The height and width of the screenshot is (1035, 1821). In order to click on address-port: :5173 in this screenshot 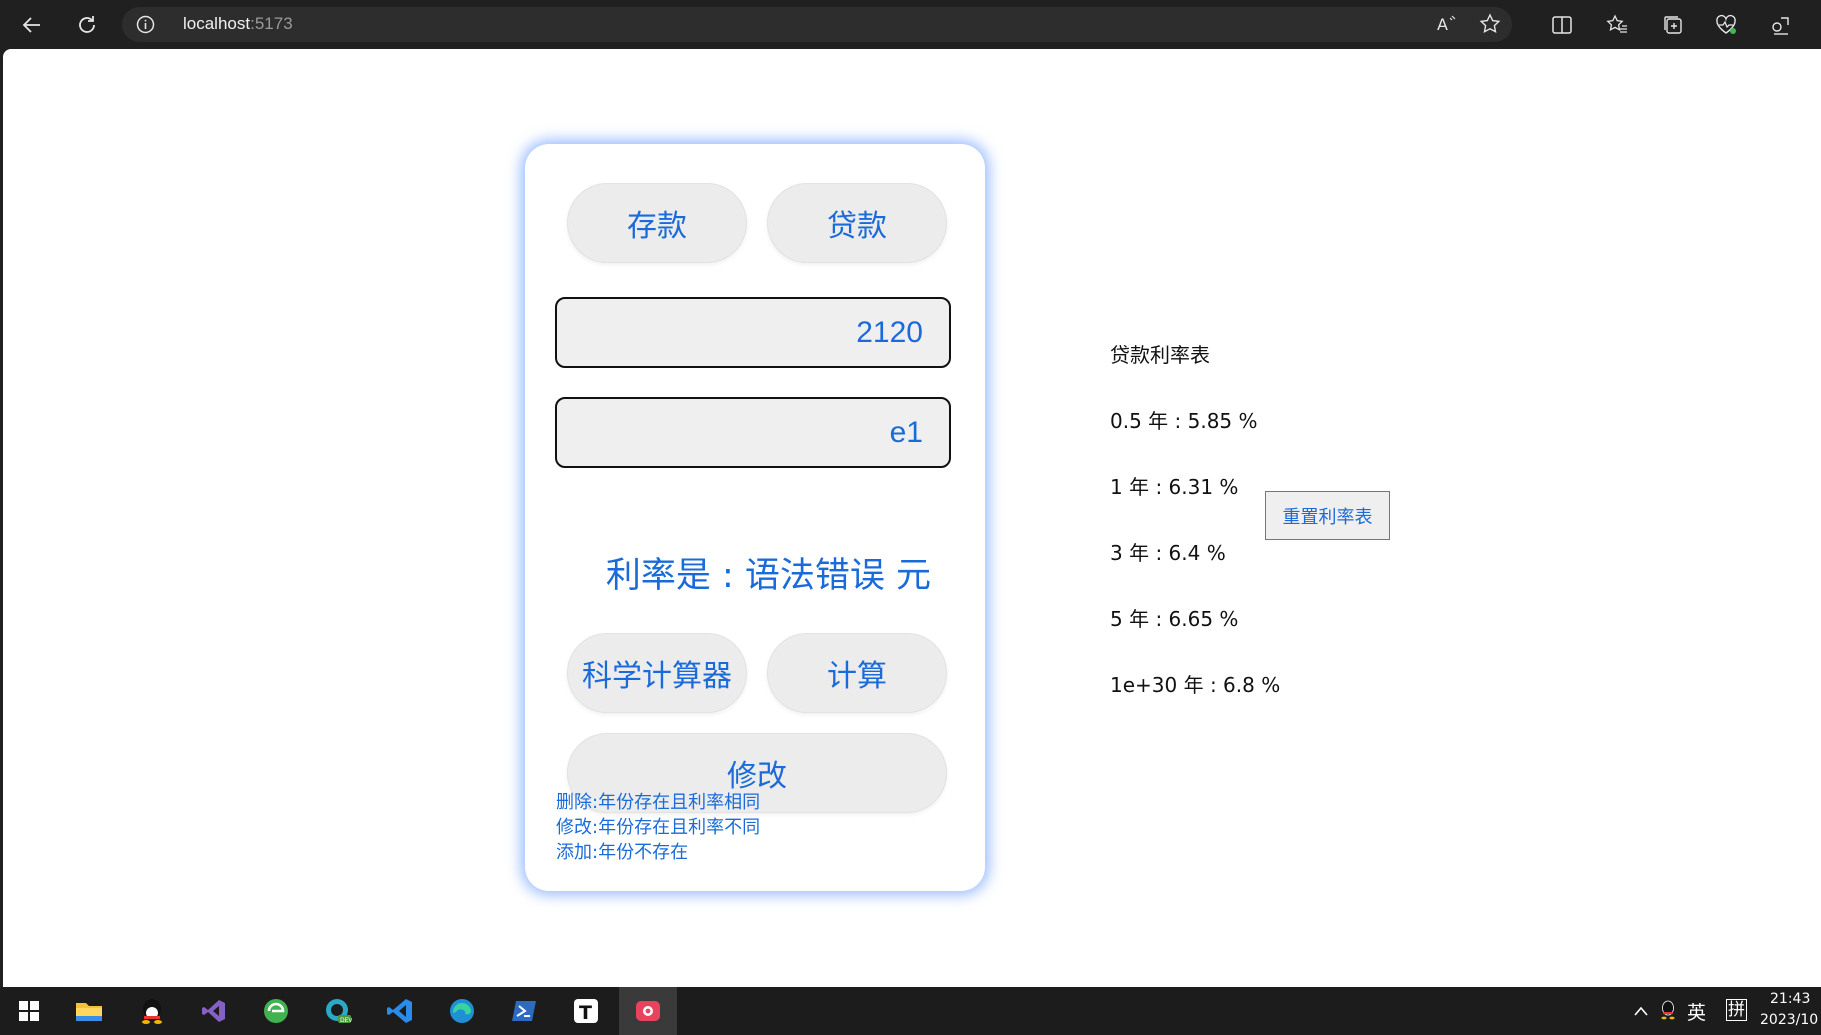, I will do `click(271, 23)`.